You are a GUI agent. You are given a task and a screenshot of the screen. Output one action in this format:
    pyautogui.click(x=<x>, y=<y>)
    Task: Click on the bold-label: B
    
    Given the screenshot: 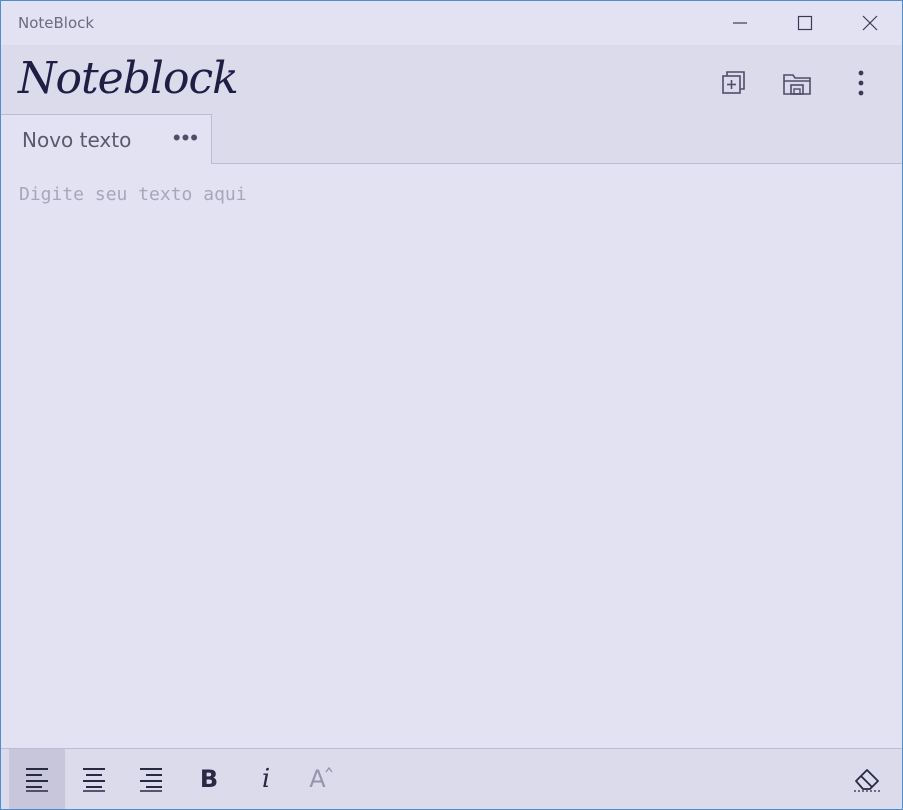 What is the action you would take?
    pyautogui.click(x=209, y=779)
    